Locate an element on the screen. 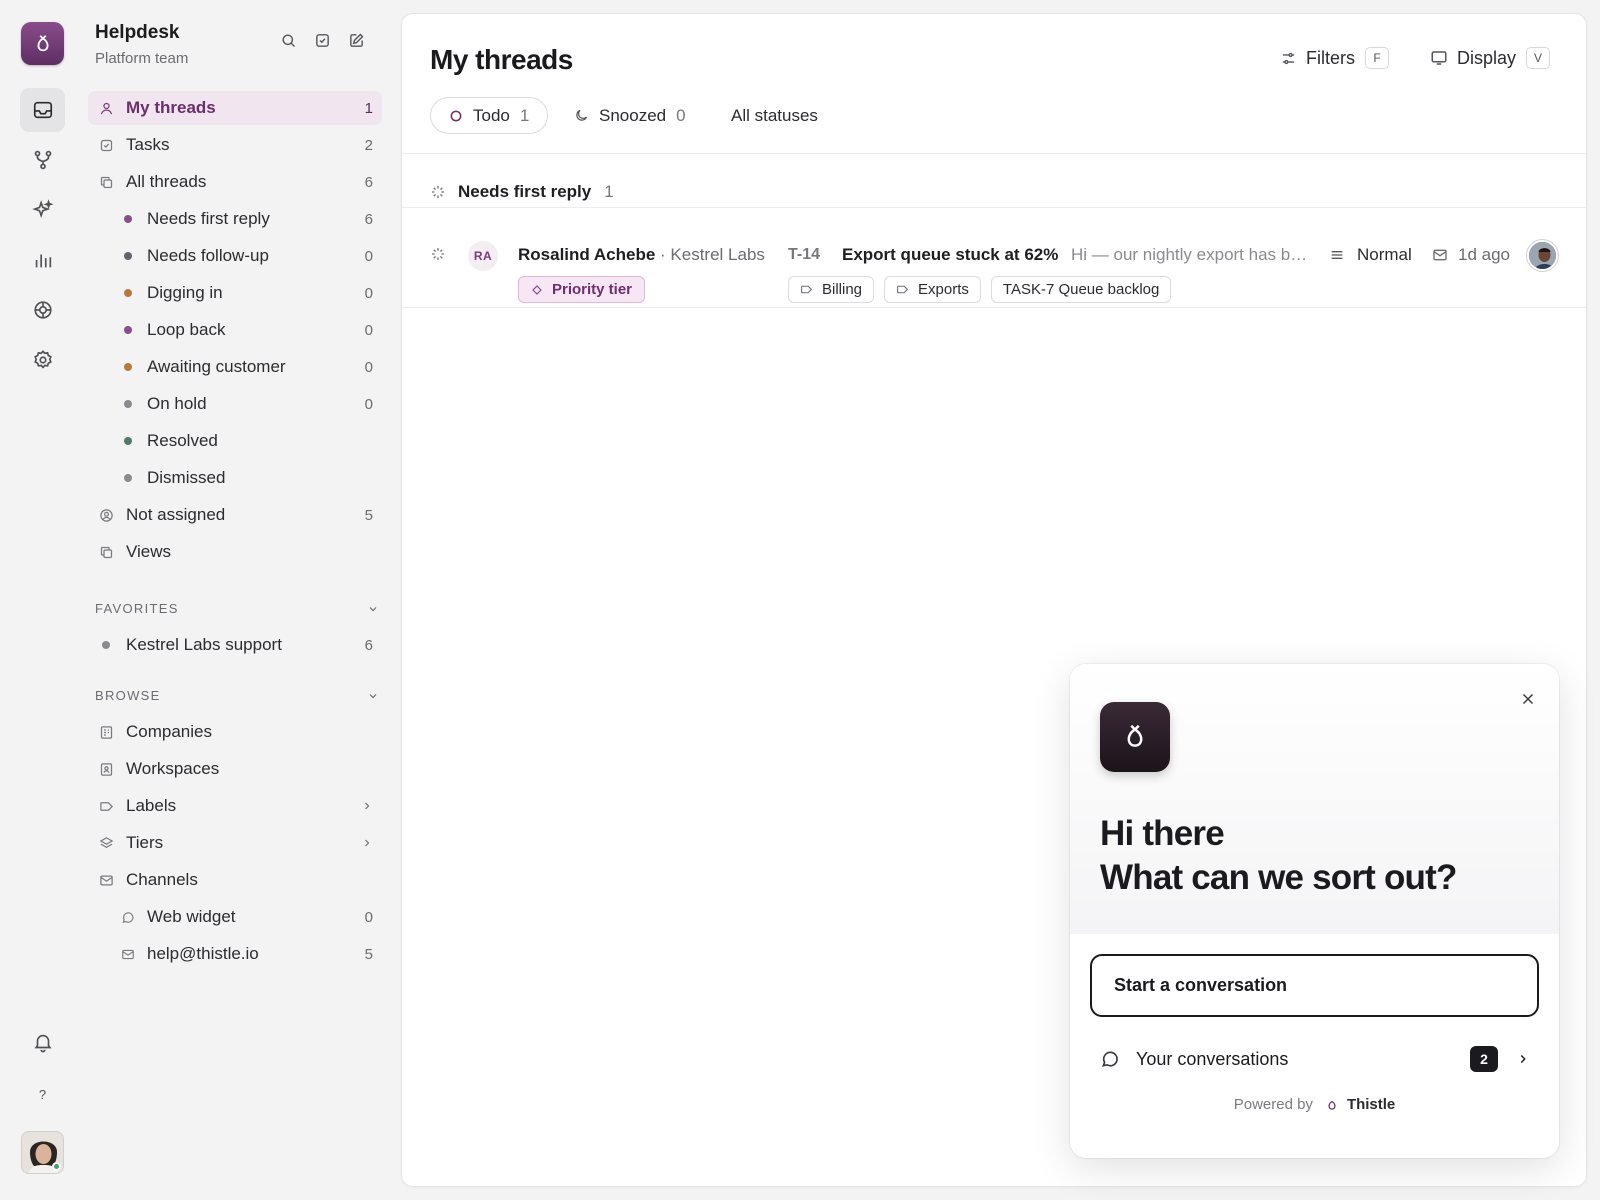 This screenshot has height=1200, width=1600. filters-button: Filters F is located at coordinates (1334, 58).